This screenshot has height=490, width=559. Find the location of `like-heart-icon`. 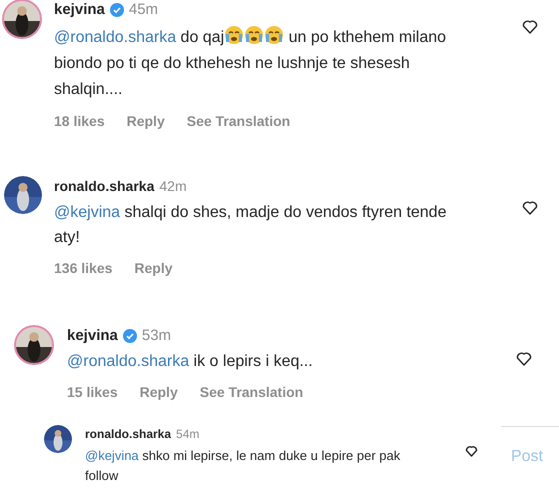

like-heart-icon is located at coordinates (471, 450).